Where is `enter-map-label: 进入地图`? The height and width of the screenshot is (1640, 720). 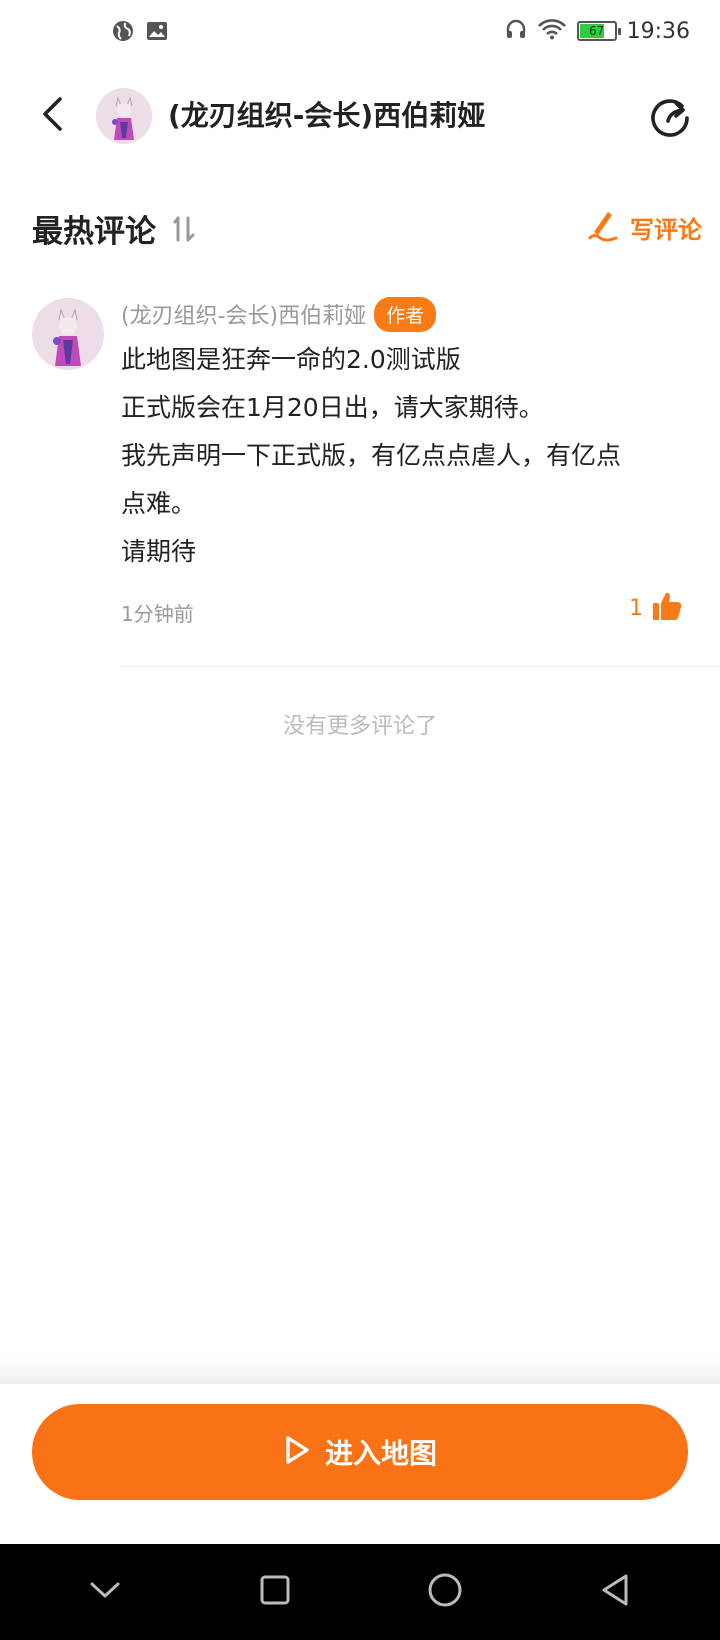 enter-map-label: 进入地图 is located at coordinates (380, 1453).